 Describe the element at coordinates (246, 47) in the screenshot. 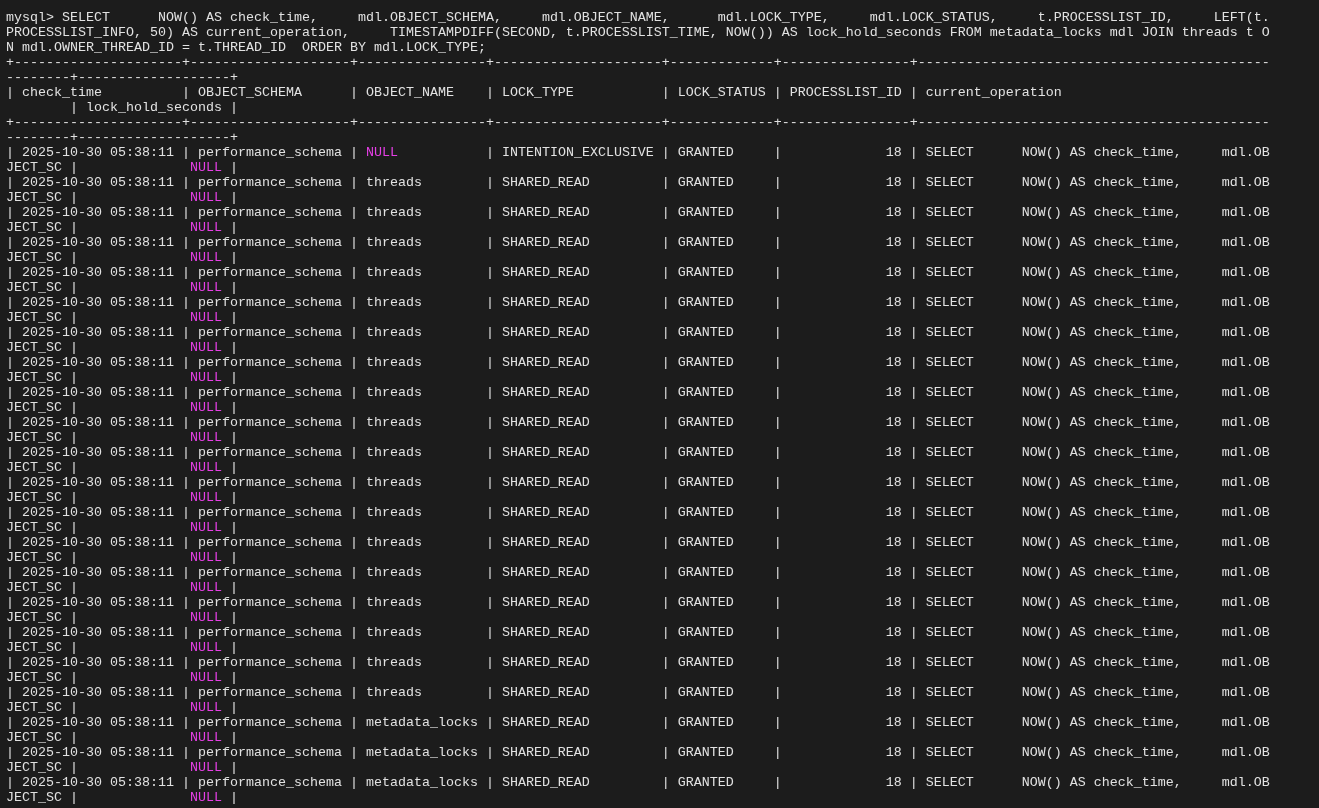

I see `terminal-text: N mdl.OWNER_THREAD_ID = t.THREAD_ID ORDER BY mdl.LOCK_TYPE;` at that location.